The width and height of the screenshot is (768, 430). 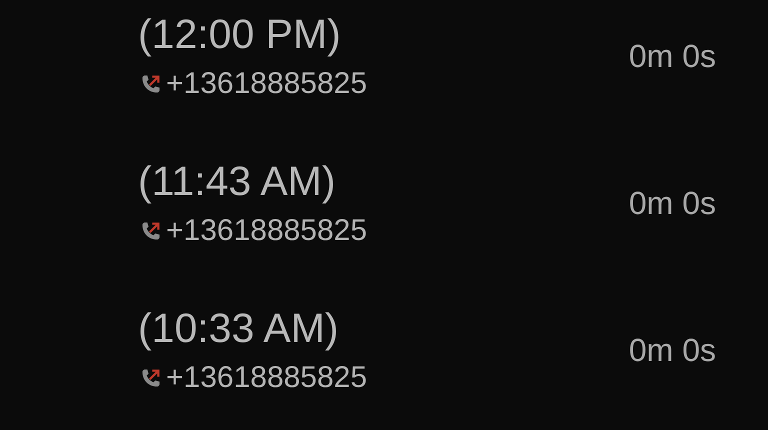 I want to click on call-time: (10:33 AM), so click(x=239, y=328).